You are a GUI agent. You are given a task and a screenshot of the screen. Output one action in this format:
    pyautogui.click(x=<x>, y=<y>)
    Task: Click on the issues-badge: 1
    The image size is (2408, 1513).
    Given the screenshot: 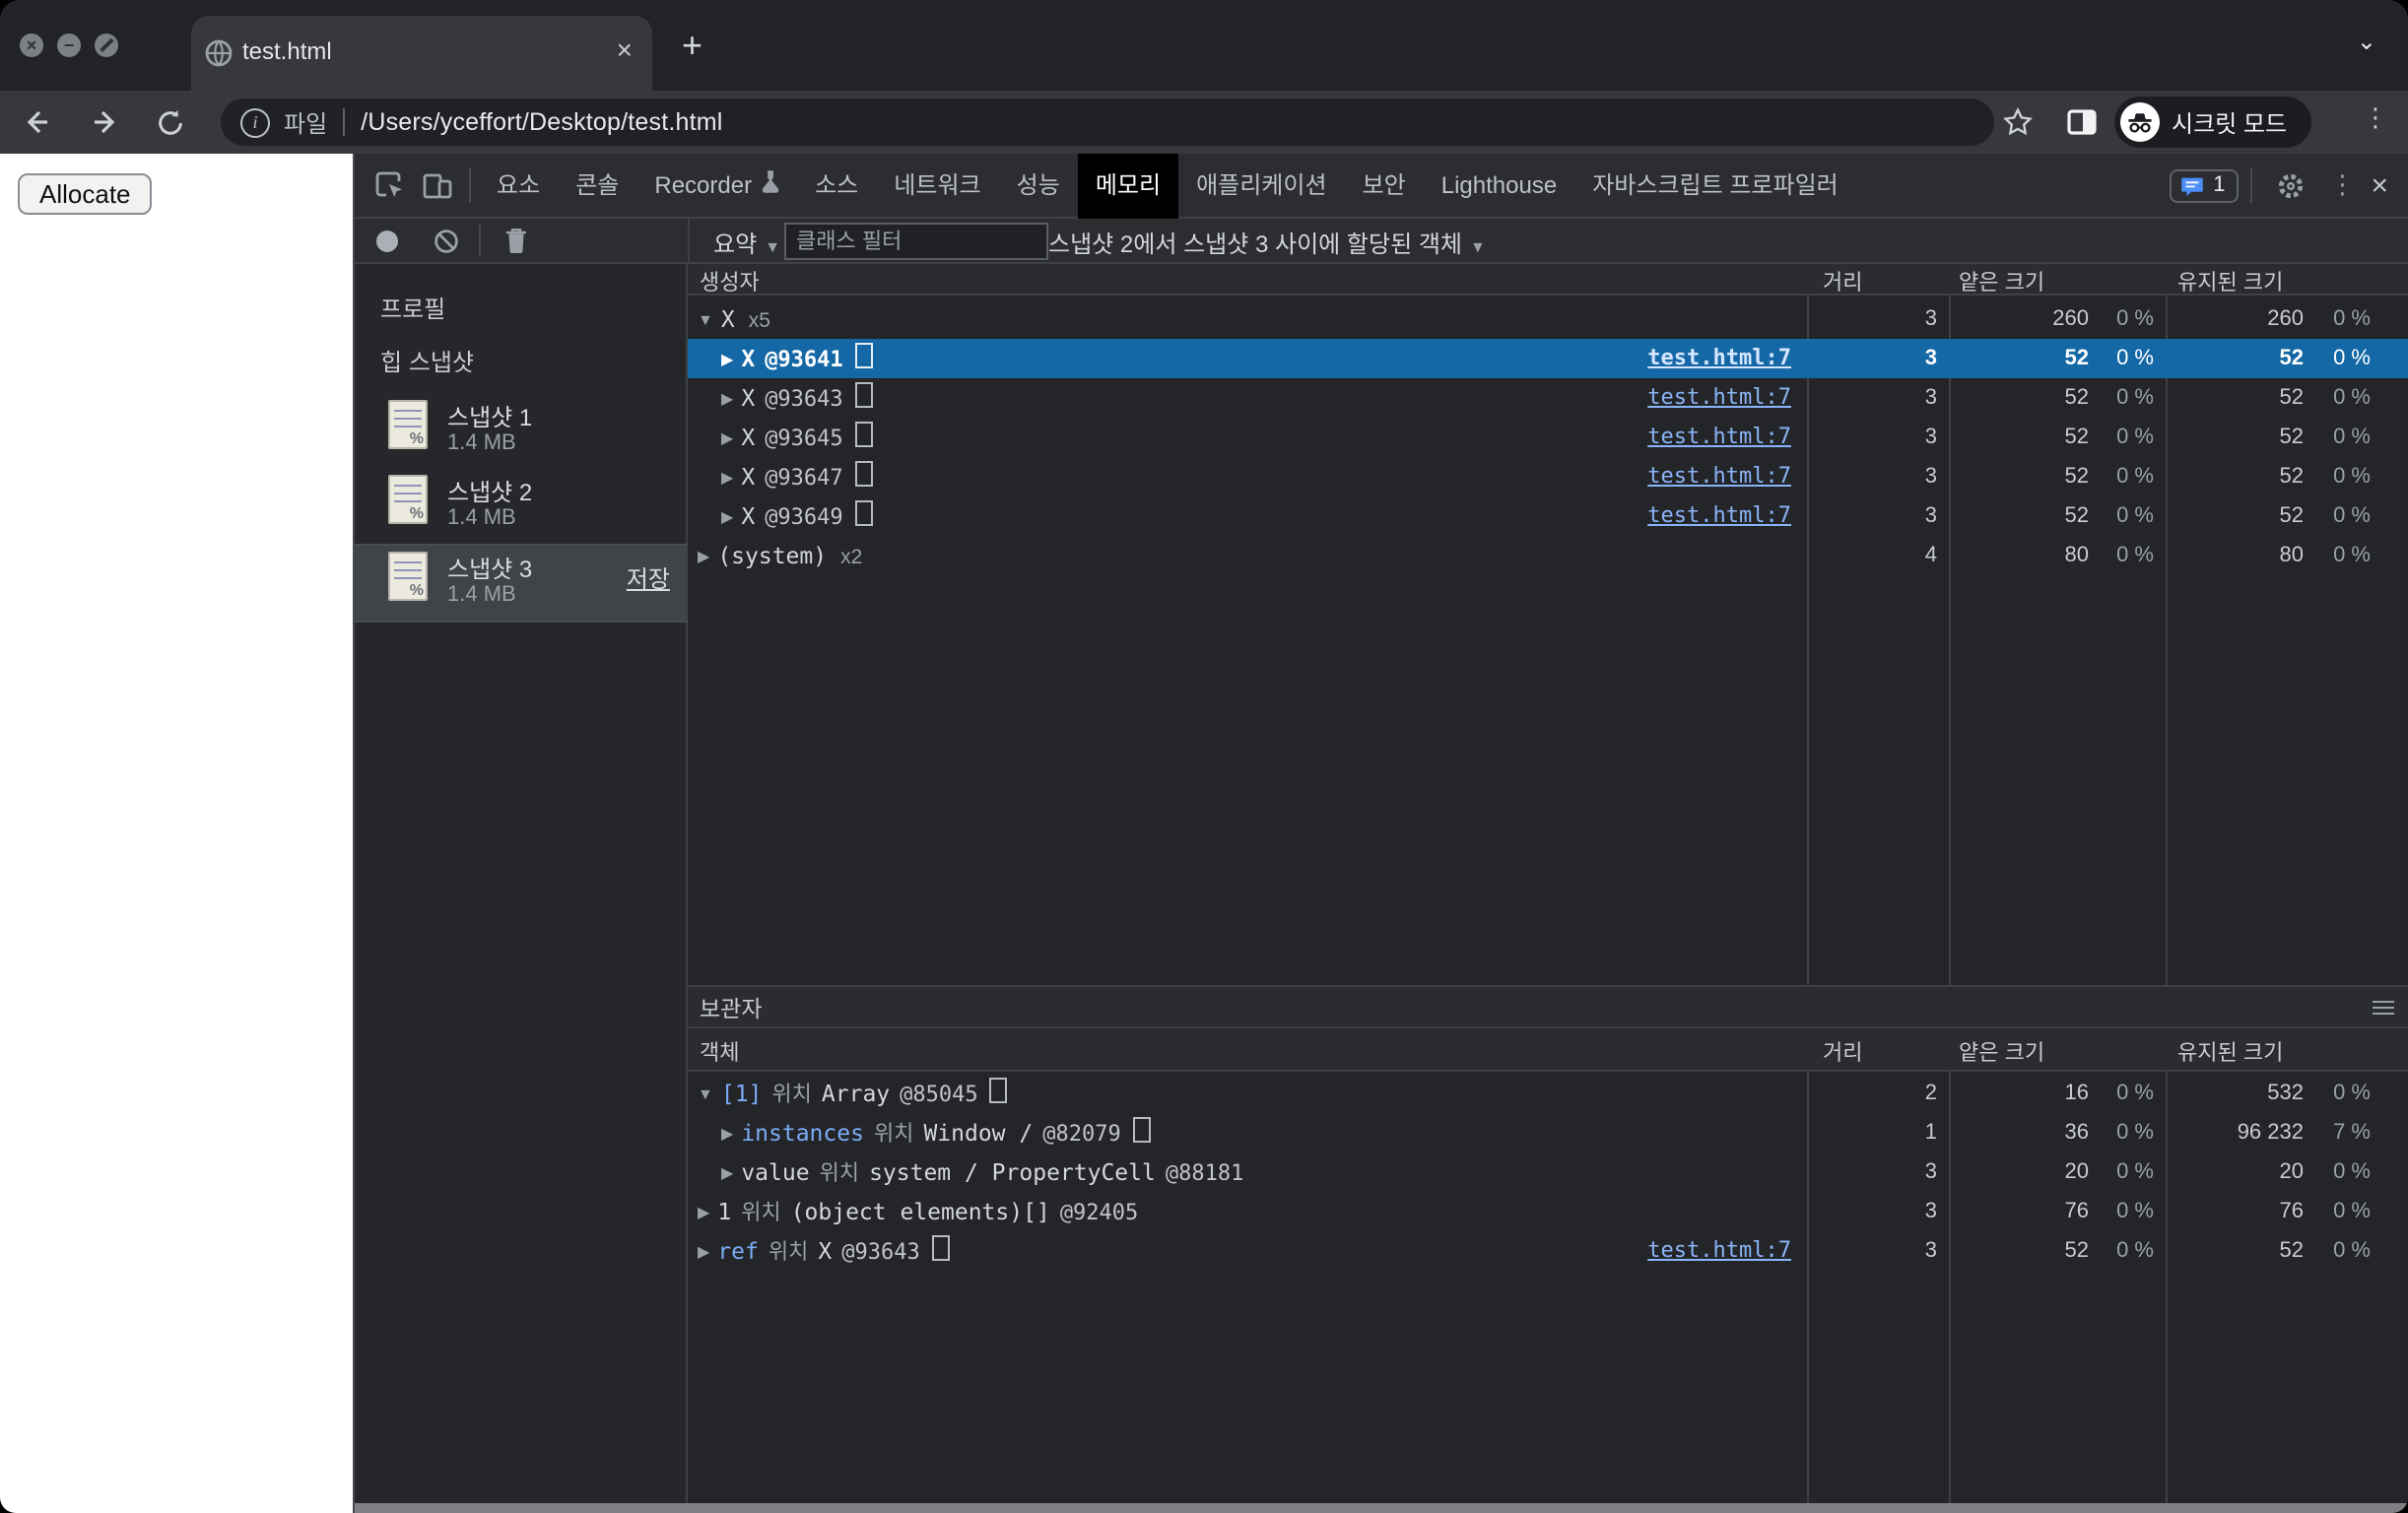 What is the action you would take?
    pyautogui.click(x=2205, y=185)
    